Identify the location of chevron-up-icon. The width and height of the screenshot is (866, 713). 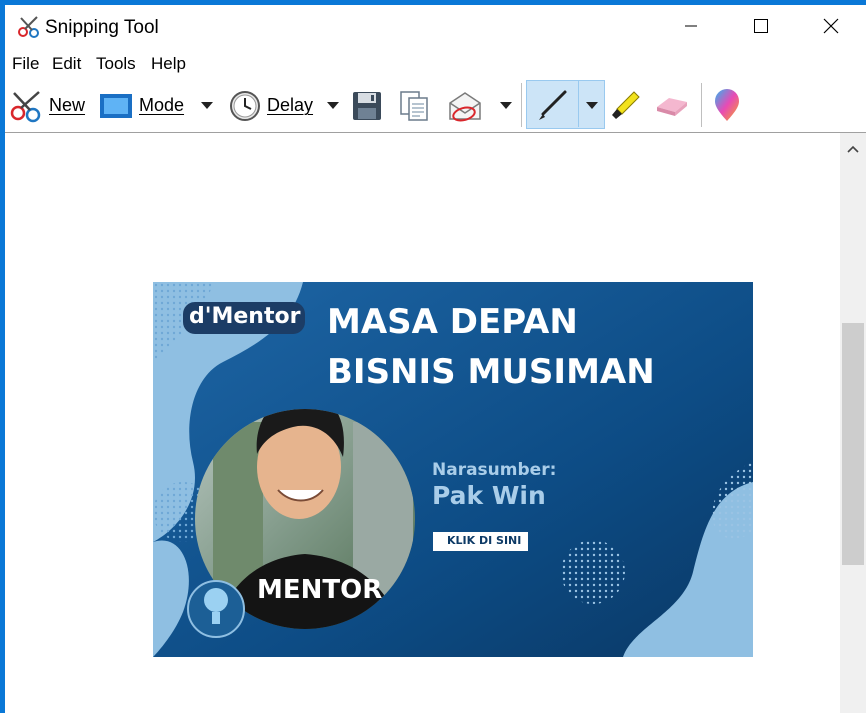
(853, 149).